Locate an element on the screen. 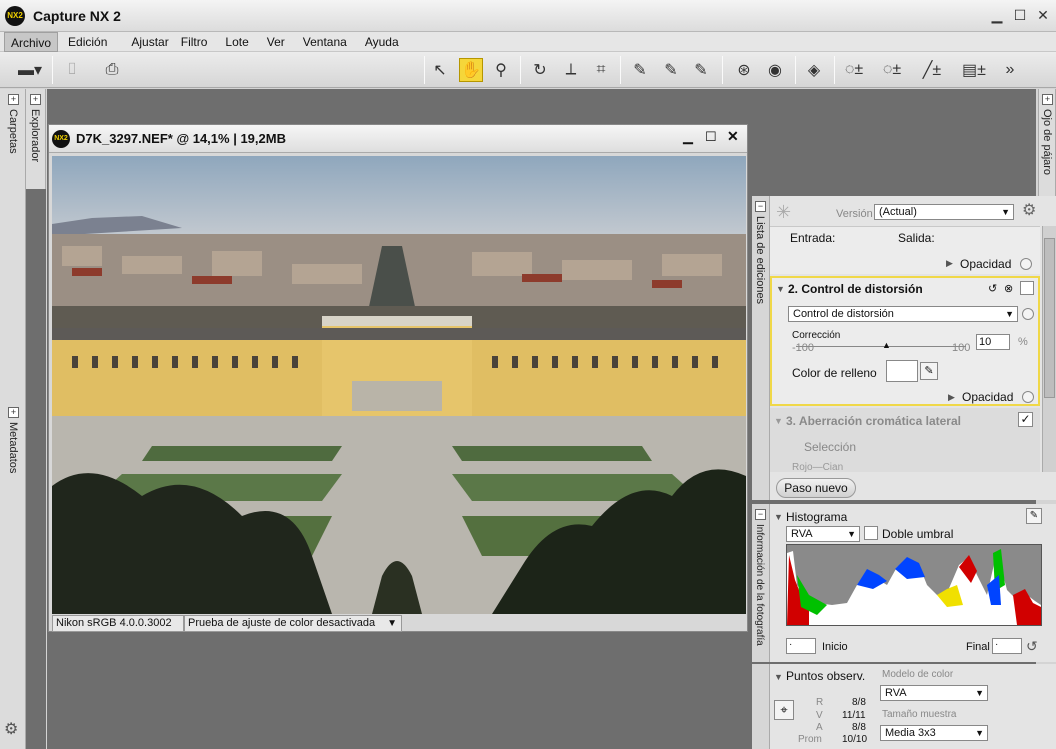 This screenshot has width=1056, height=749. inicio-field: · is located at coordinates (801, 646).